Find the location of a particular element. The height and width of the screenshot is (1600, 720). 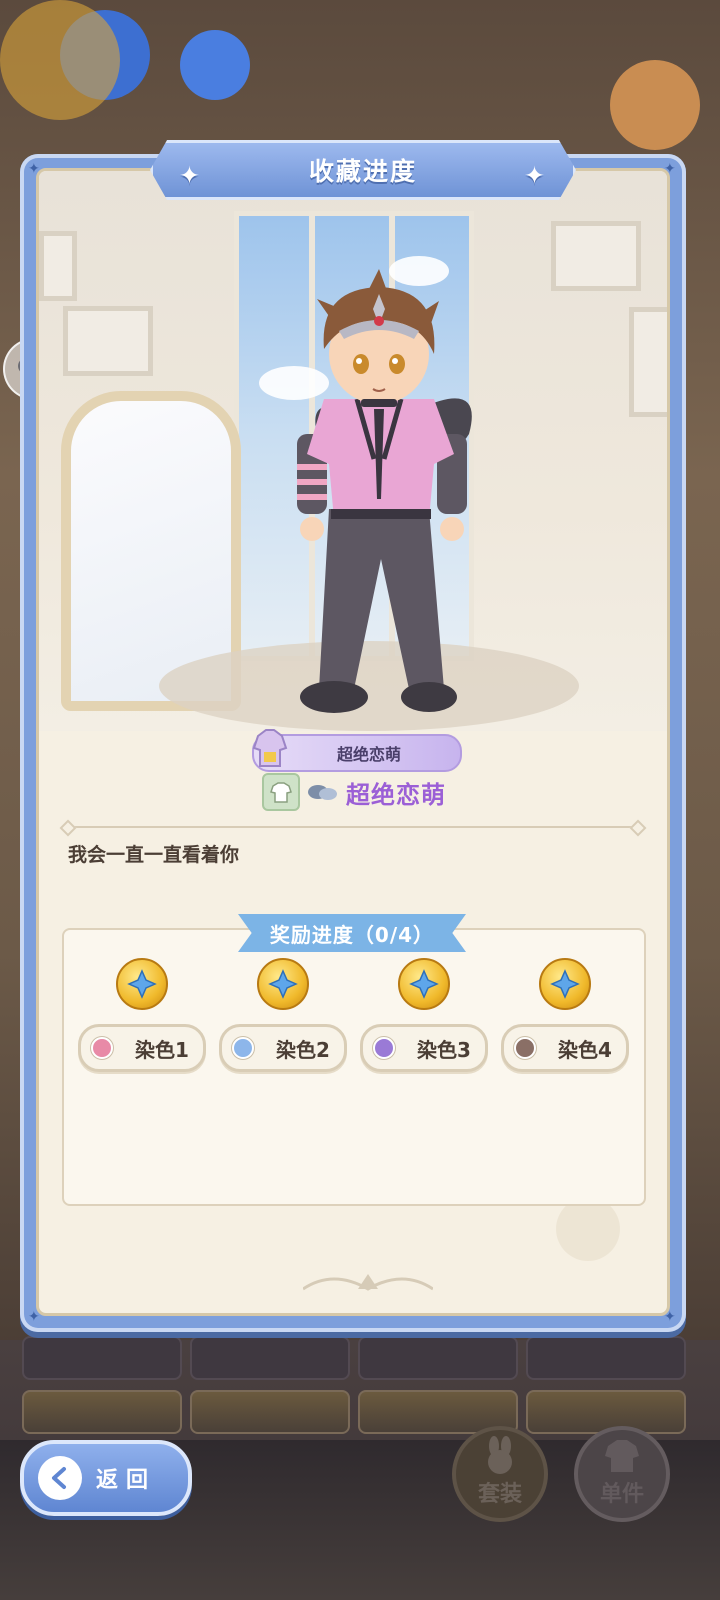

set-link-icon is located at coordinates (322, 792).